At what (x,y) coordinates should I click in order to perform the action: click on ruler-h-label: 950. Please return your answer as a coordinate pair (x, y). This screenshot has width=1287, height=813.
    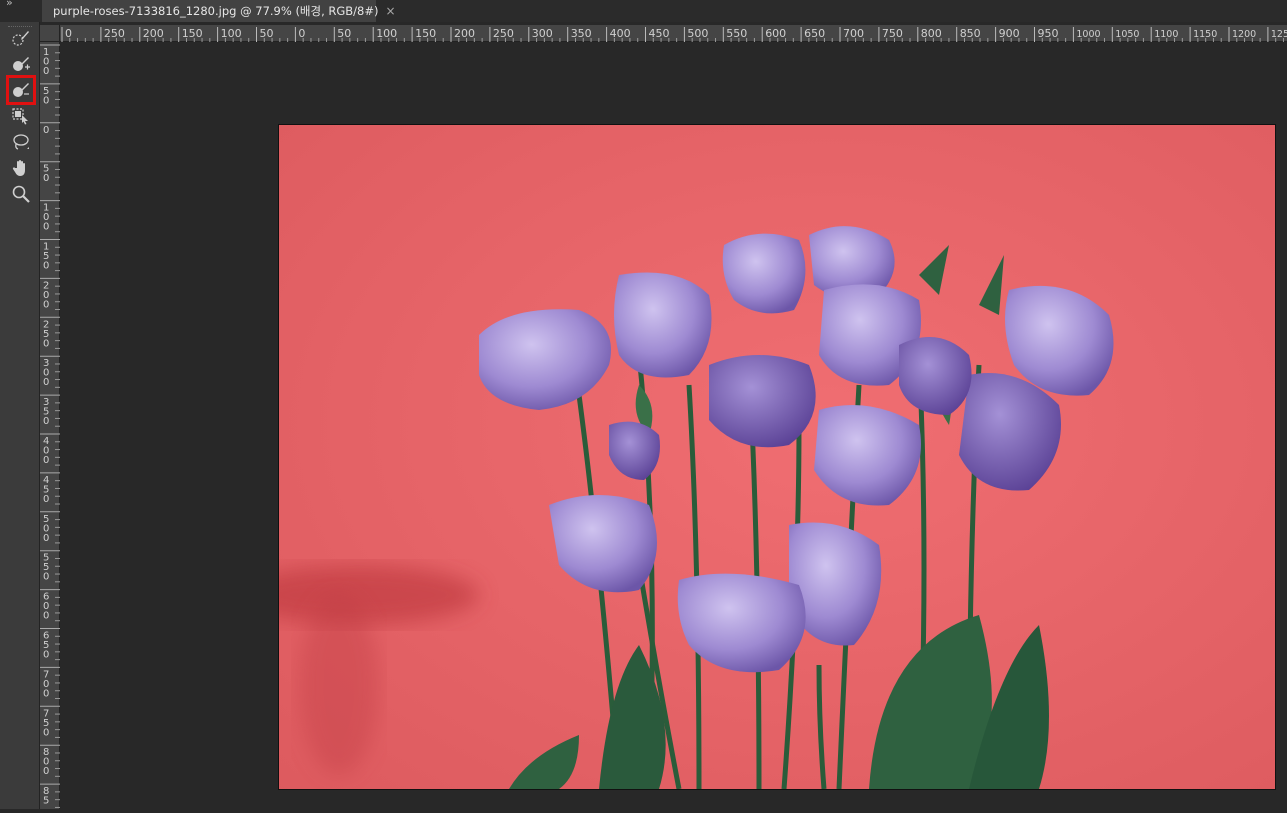
    Looking at the image, I should click on (1048, 33).